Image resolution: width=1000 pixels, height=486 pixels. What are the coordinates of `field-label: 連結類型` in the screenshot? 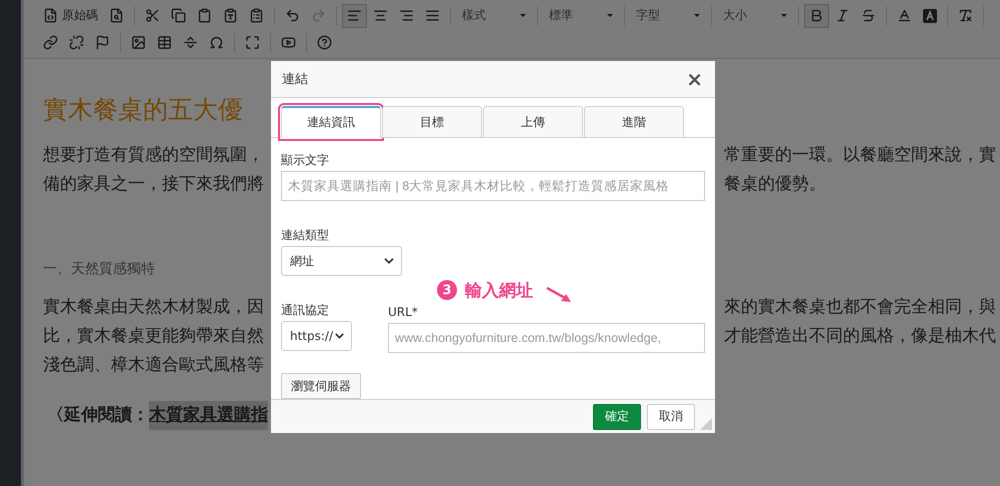 It's located at (305, 235).